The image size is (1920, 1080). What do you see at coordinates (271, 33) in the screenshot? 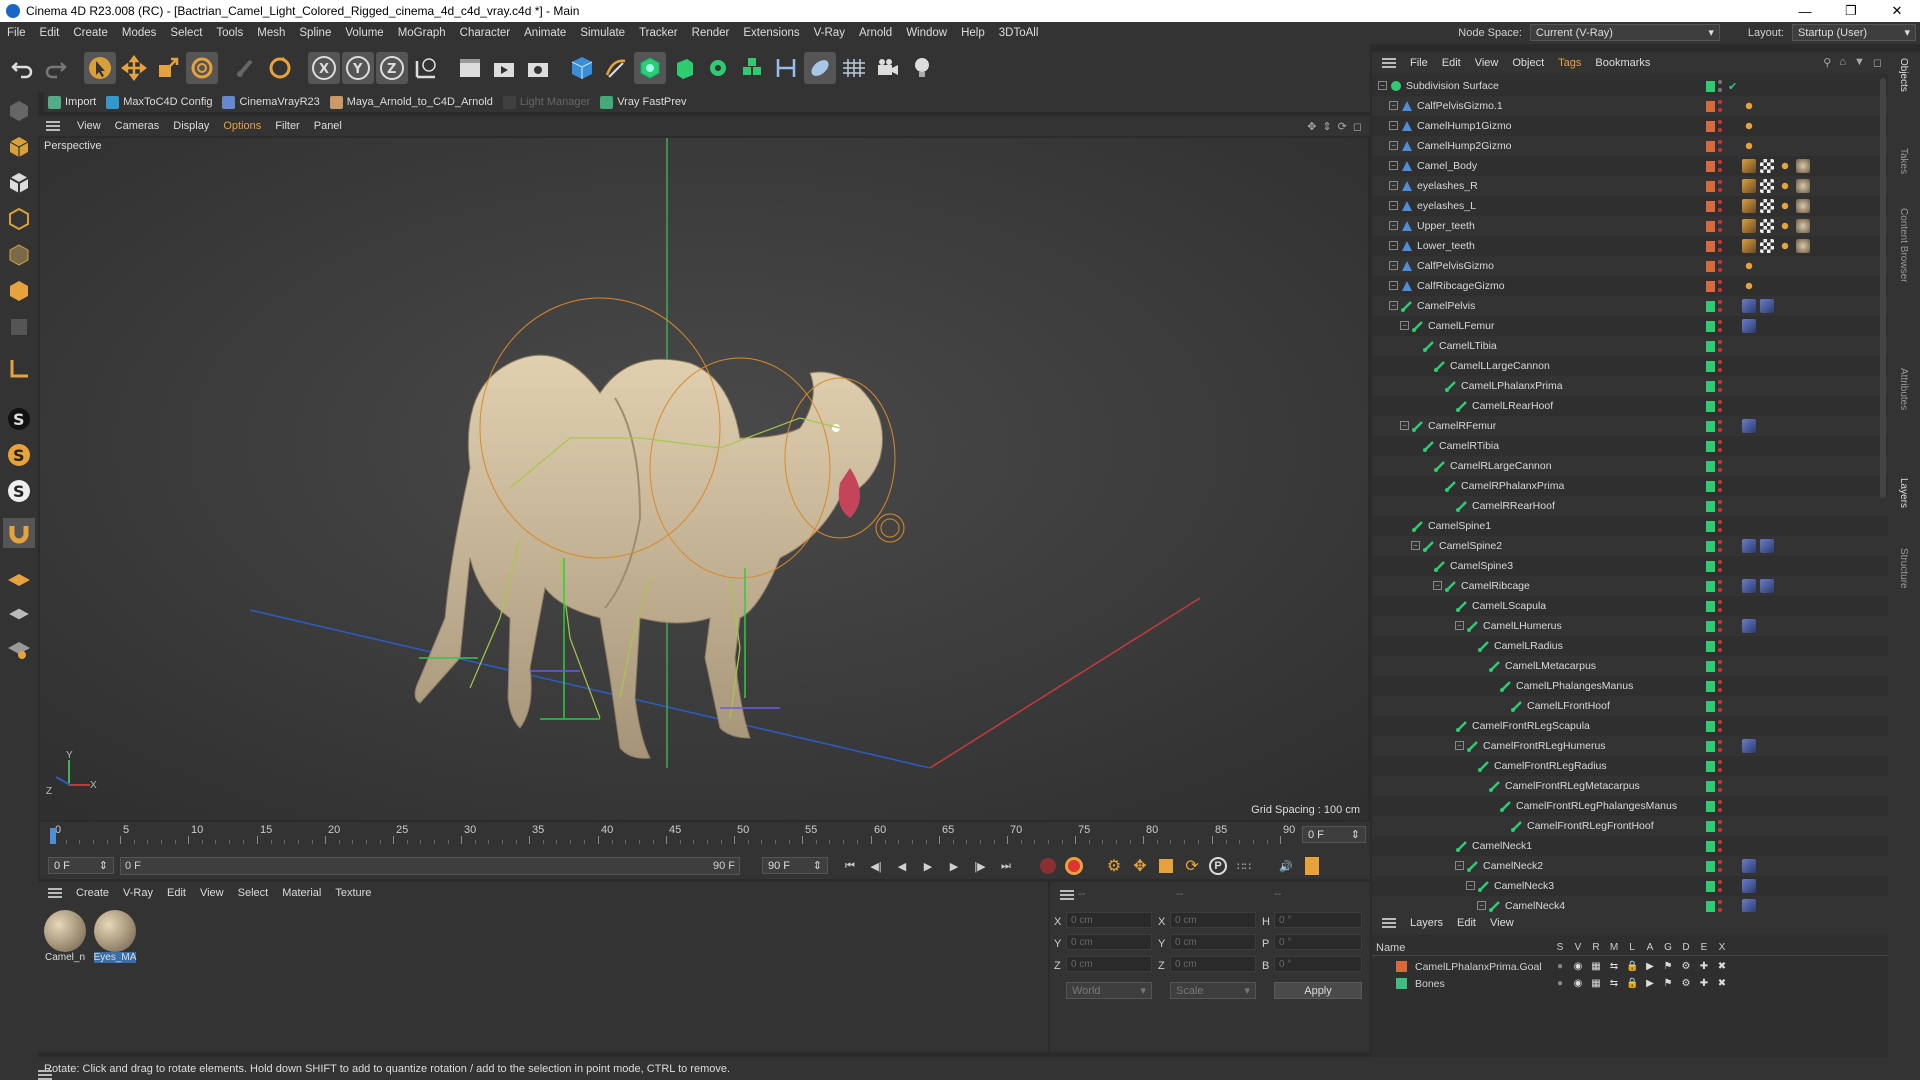
I see `menu-mesh: Mesh` at bounding box center [271, 33].